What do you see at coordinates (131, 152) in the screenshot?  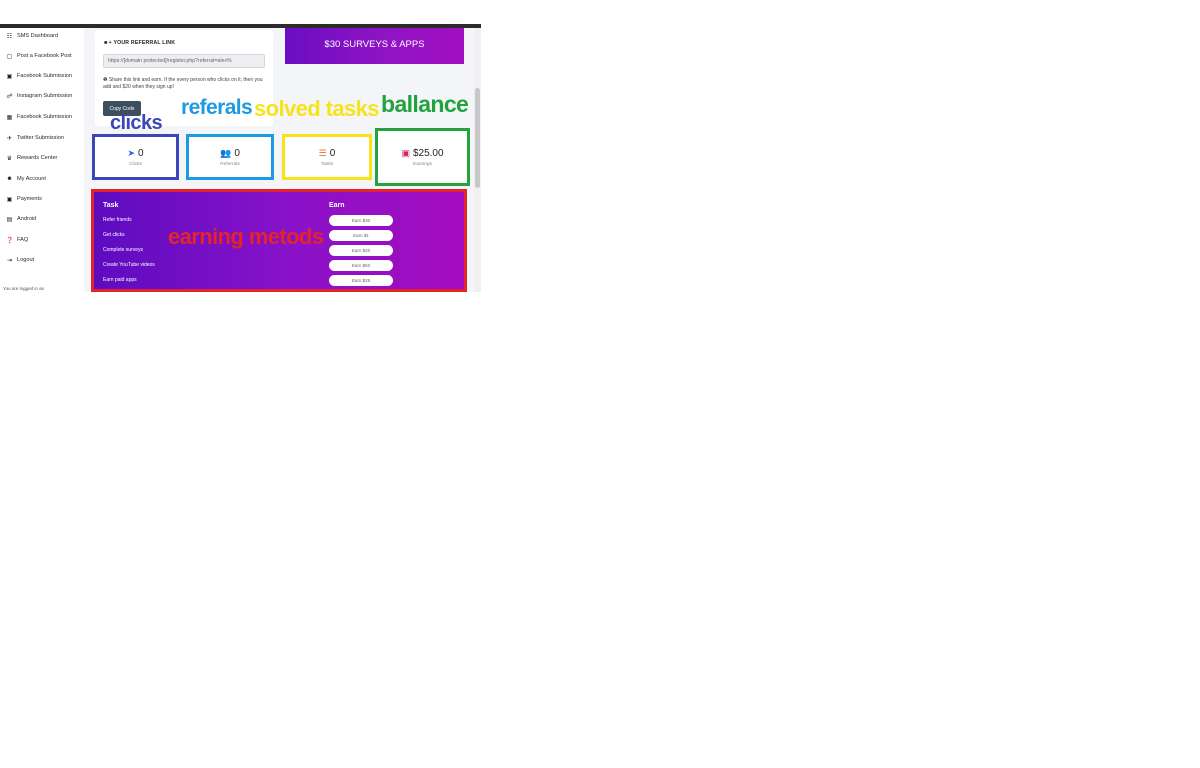 I see `cursor-icon: ➤` at bounding box center [131, 152].